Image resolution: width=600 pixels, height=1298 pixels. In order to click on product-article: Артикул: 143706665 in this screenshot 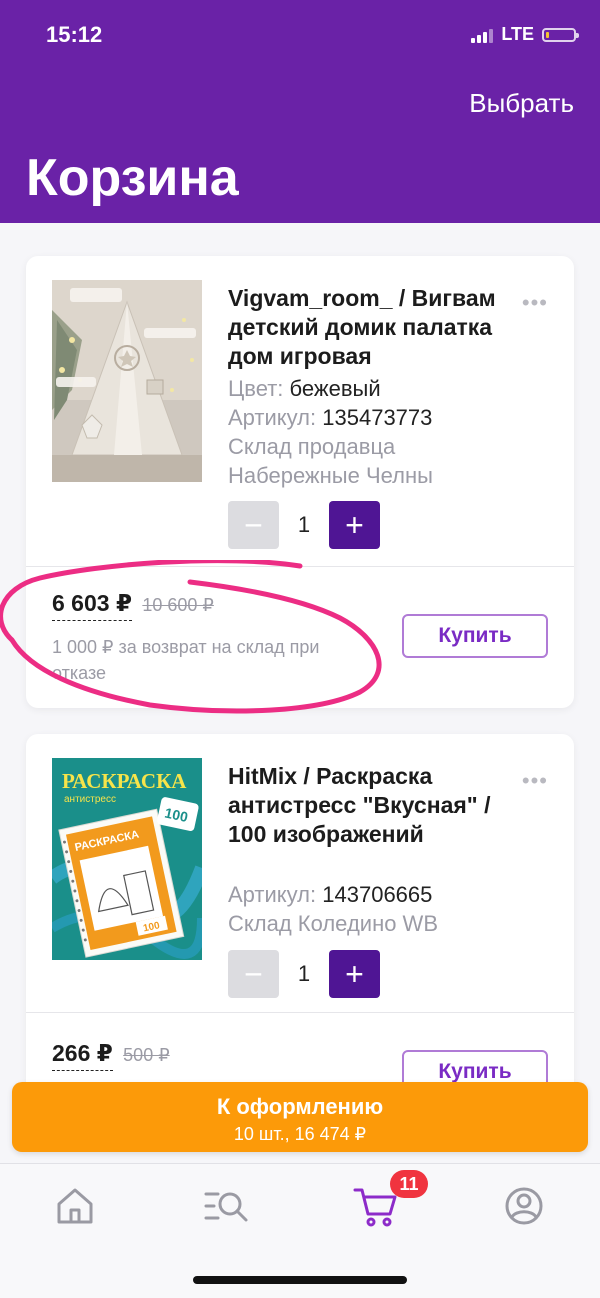, I will do `click(330, 894)`.